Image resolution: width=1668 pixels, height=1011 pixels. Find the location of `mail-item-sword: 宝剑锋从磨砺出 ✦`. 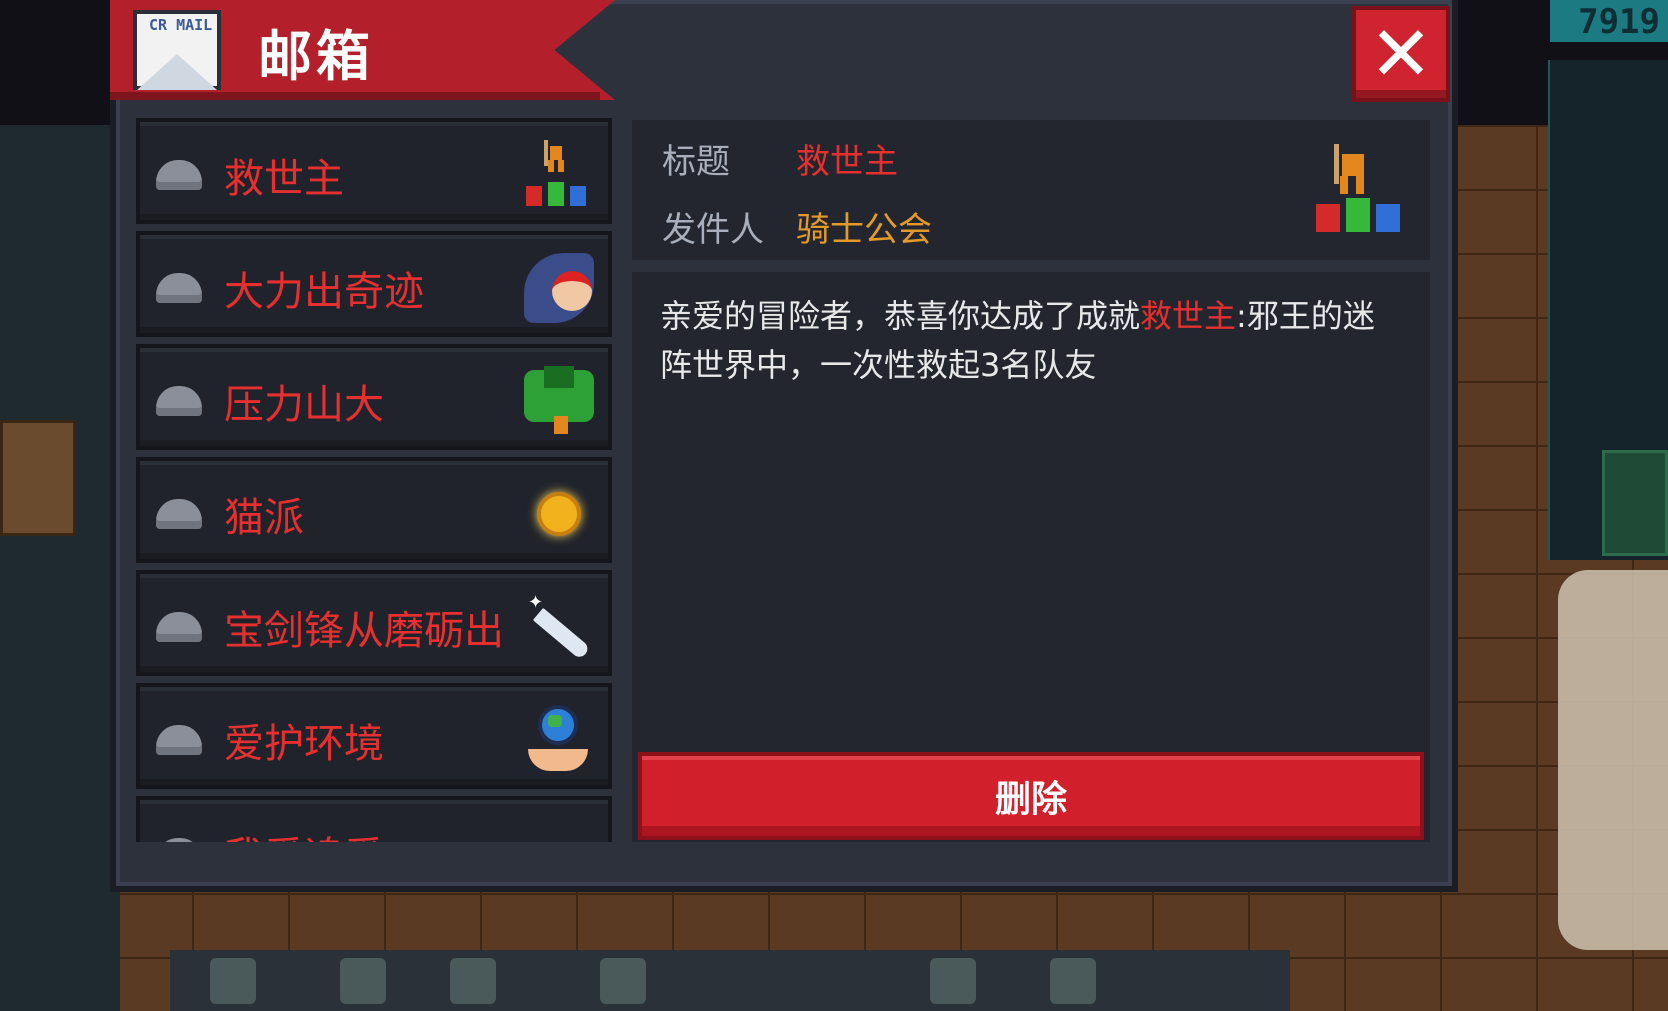

mail-item-sword: 宝剑锋从磨砺出 ✦ is located at coordinates (374, 623).